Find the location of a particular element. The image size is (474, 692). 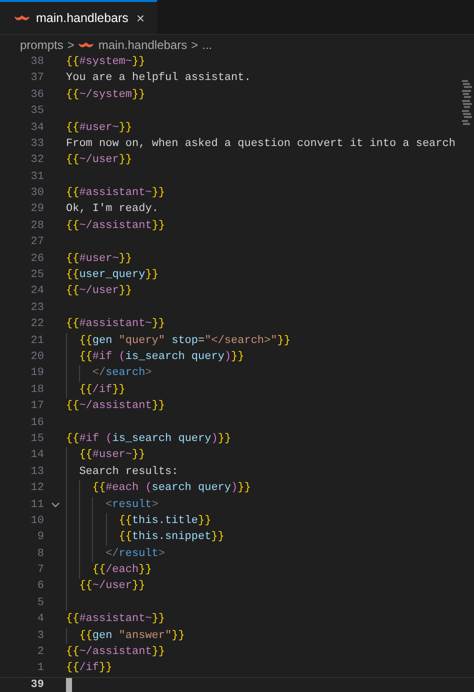

code-line: {{gen "answer"}} is located at coordinates (132, 636).